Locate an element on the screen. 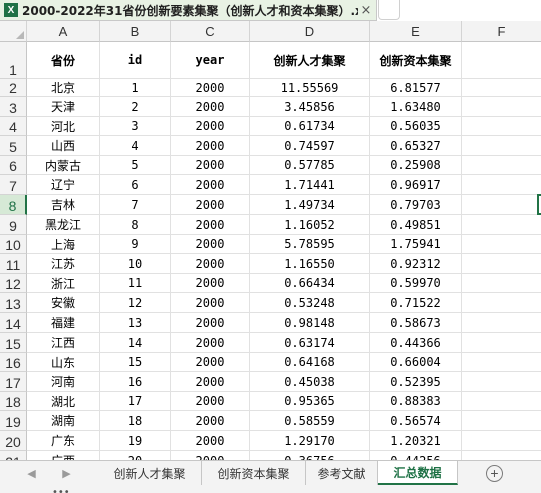  close-tab-button: × is located at coordinates (366, 10).